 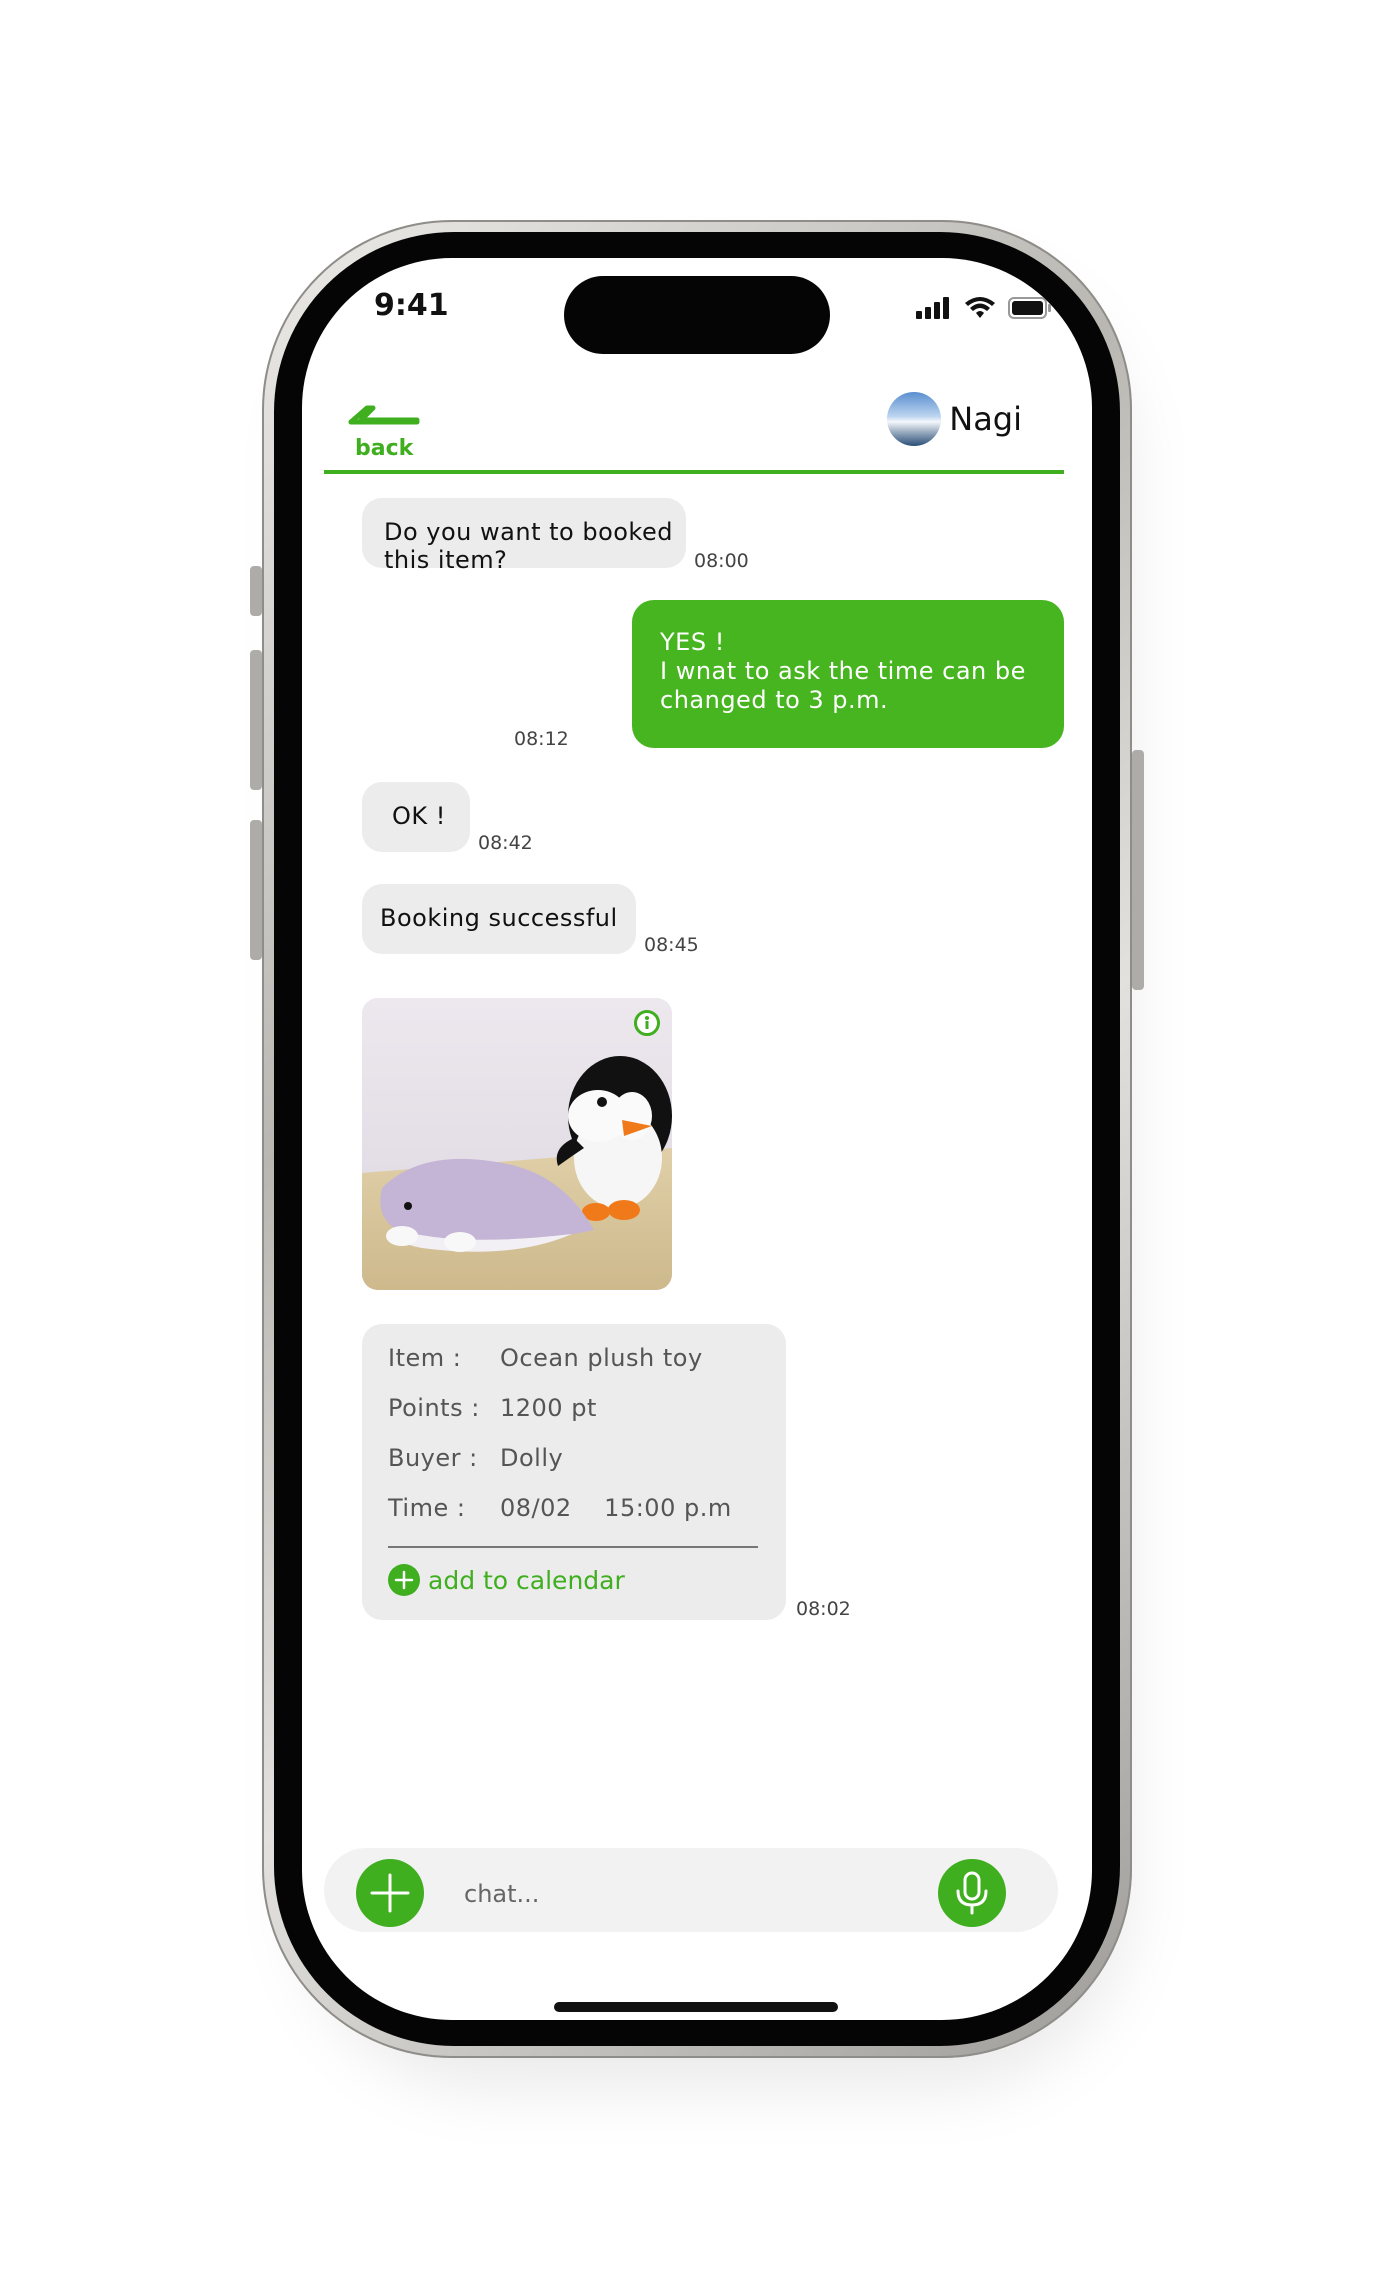 I want to click on message-text-line: changed to 3 p.m., so click(x=774, y=700).